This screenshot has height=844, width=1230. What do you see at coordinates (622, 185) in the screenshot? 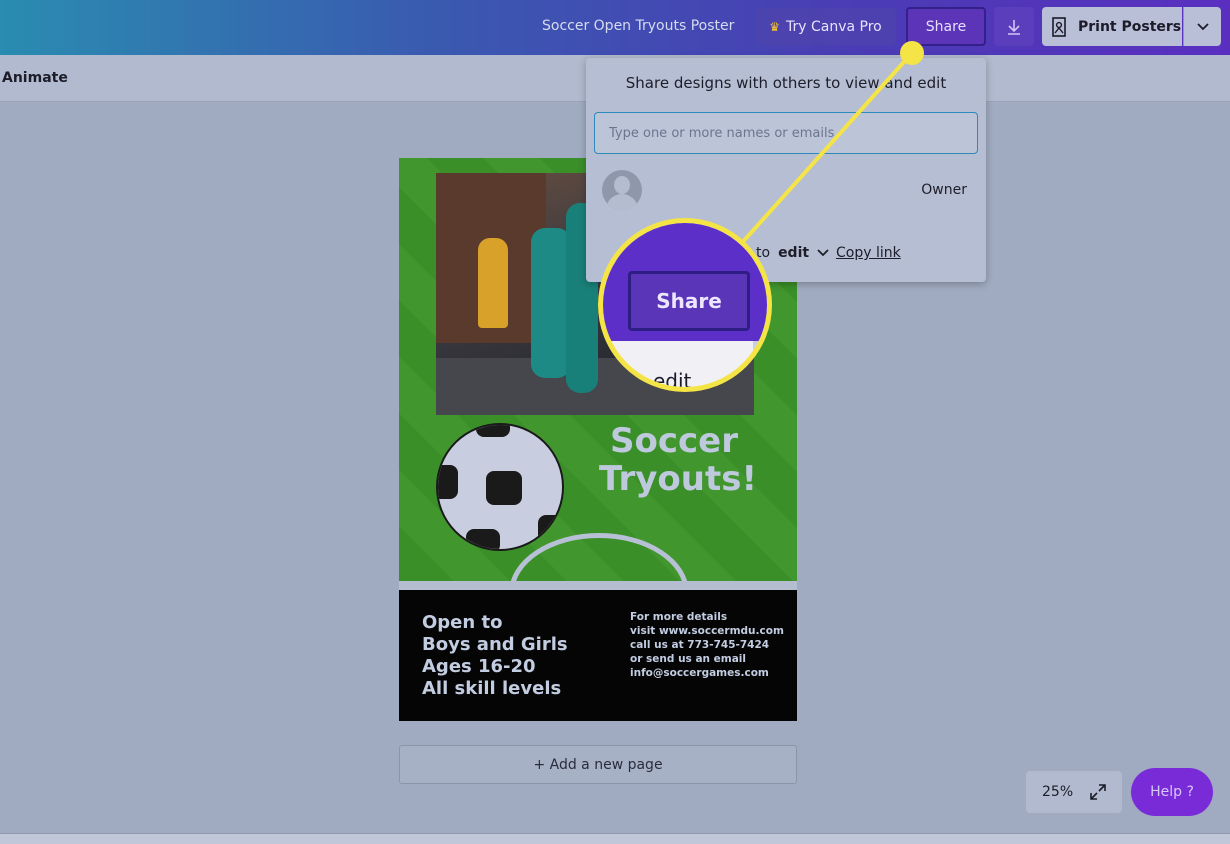
I see `avatar-head` at bounding box center [622, 185].